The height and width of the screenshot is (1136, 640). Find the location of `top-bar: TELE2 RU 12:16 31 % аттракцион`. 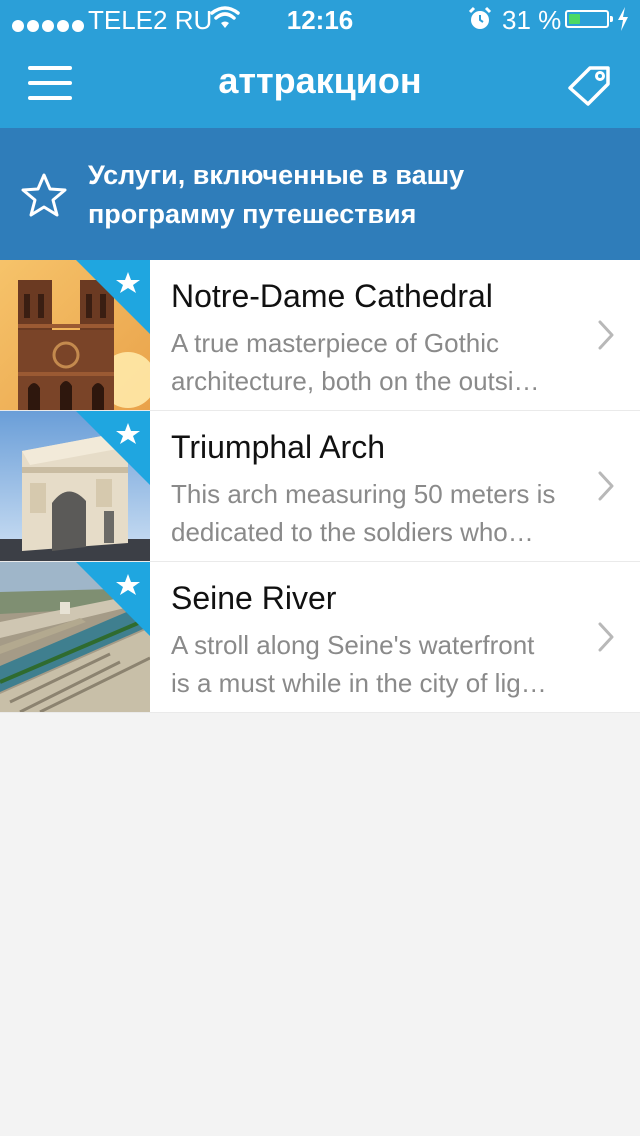

top-bar: TELE2 RU 12:16 31 % аттракцион is located at coordinates (320, 64).